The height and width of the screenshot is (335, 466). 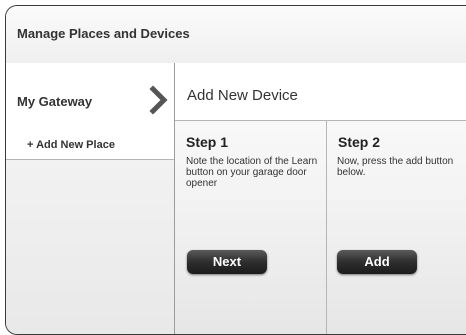 I want to click on step-title: Step 2, so click(x=359, y=142).